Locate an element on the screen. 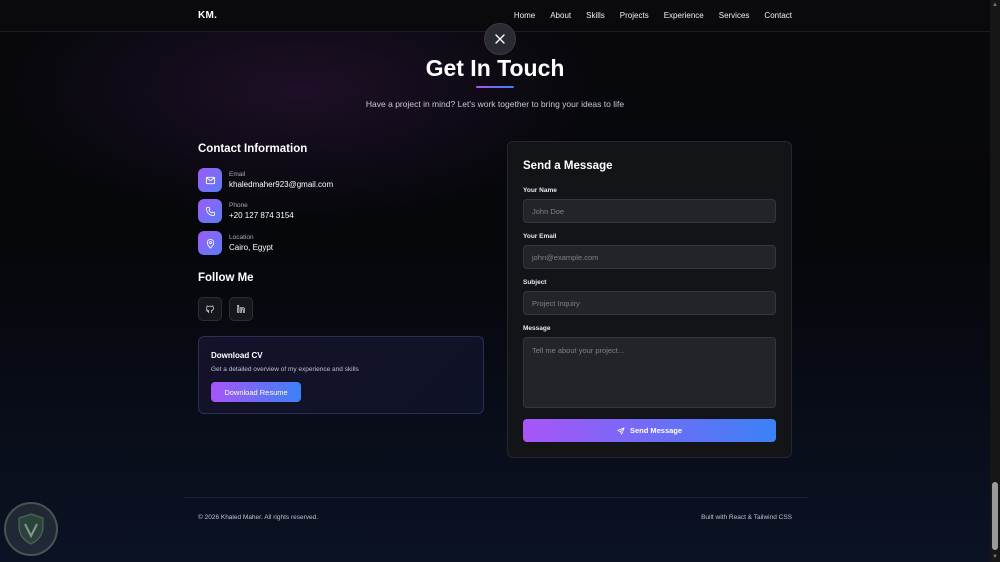 The width and height of the screenshot is (1000, 562). linkedin-button is located at coordinates (241, 309).